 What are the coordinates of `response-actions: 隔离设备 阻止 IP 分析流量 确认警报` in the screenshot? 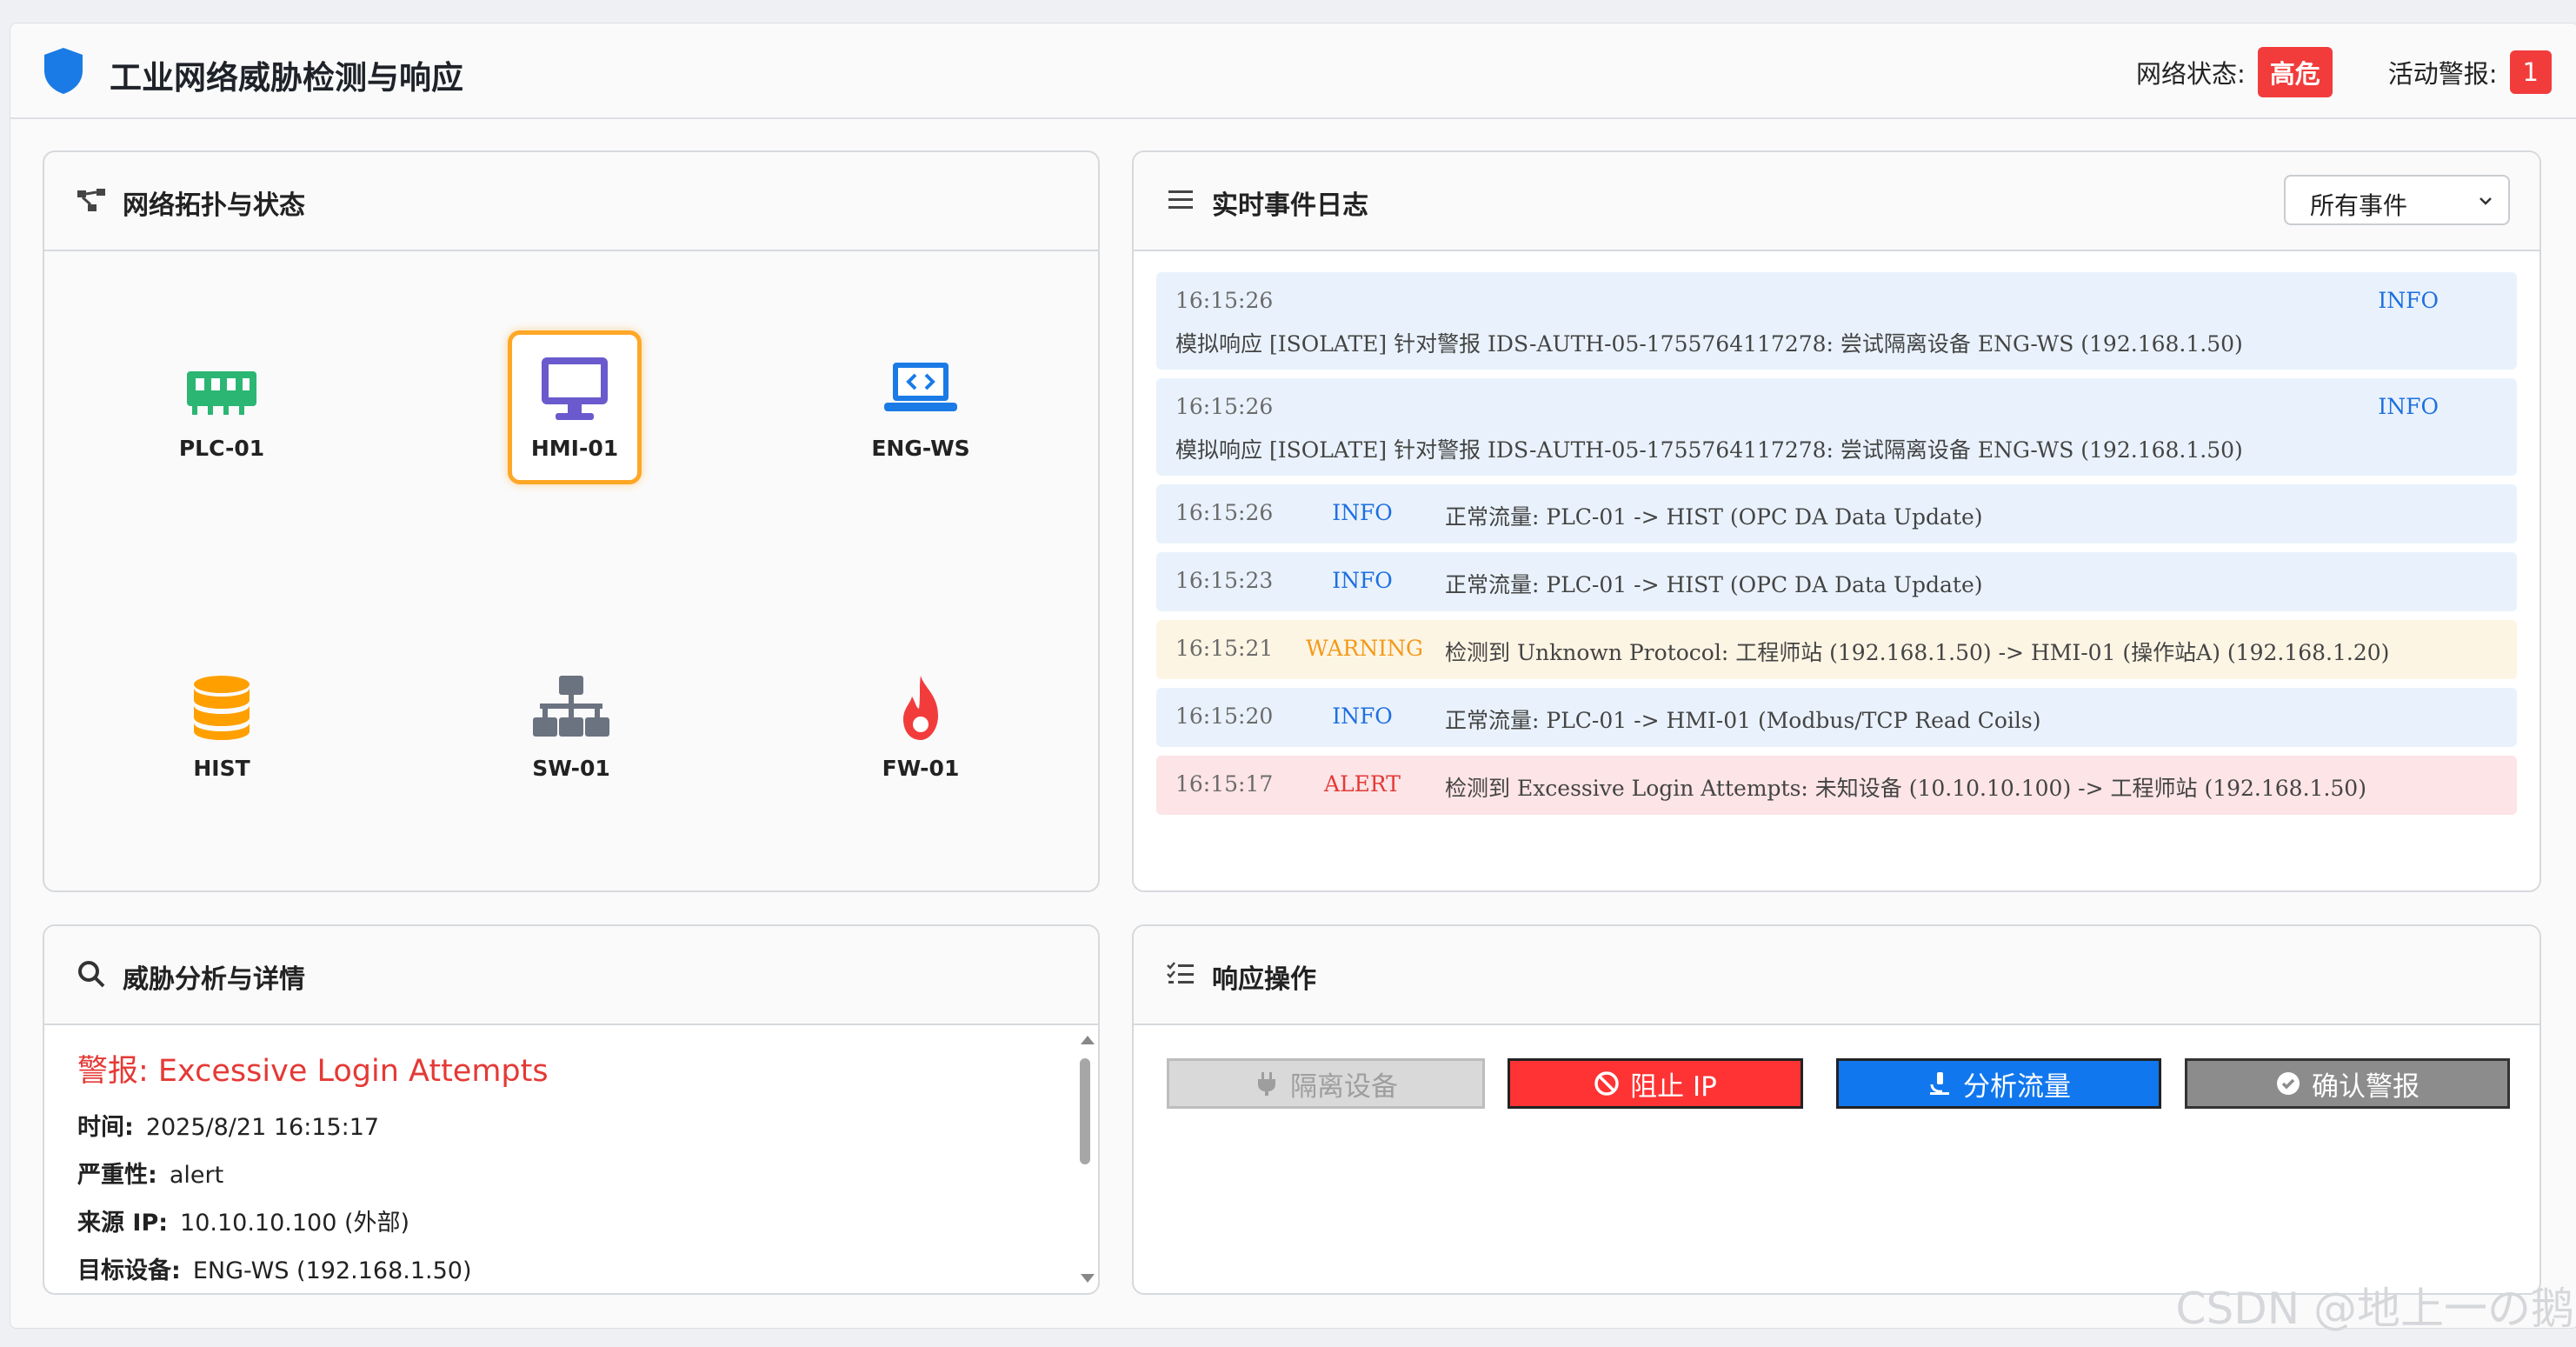 It's located at (1838, 1083).